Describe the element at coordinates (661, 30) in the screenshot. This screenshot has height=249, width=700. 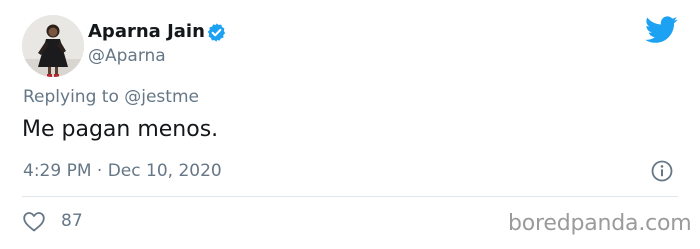
I see `twitter-bird-icon` at that location.